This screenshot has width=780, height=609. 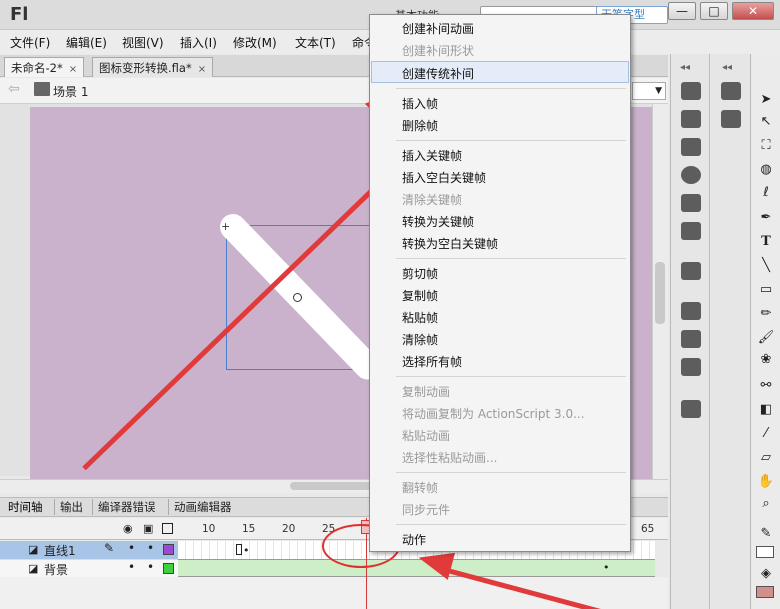 What do you see at coordinates (14, 89) in the screenshot?
I see `back-arrow-icon: ⇦` at bounding box center [14, 89].